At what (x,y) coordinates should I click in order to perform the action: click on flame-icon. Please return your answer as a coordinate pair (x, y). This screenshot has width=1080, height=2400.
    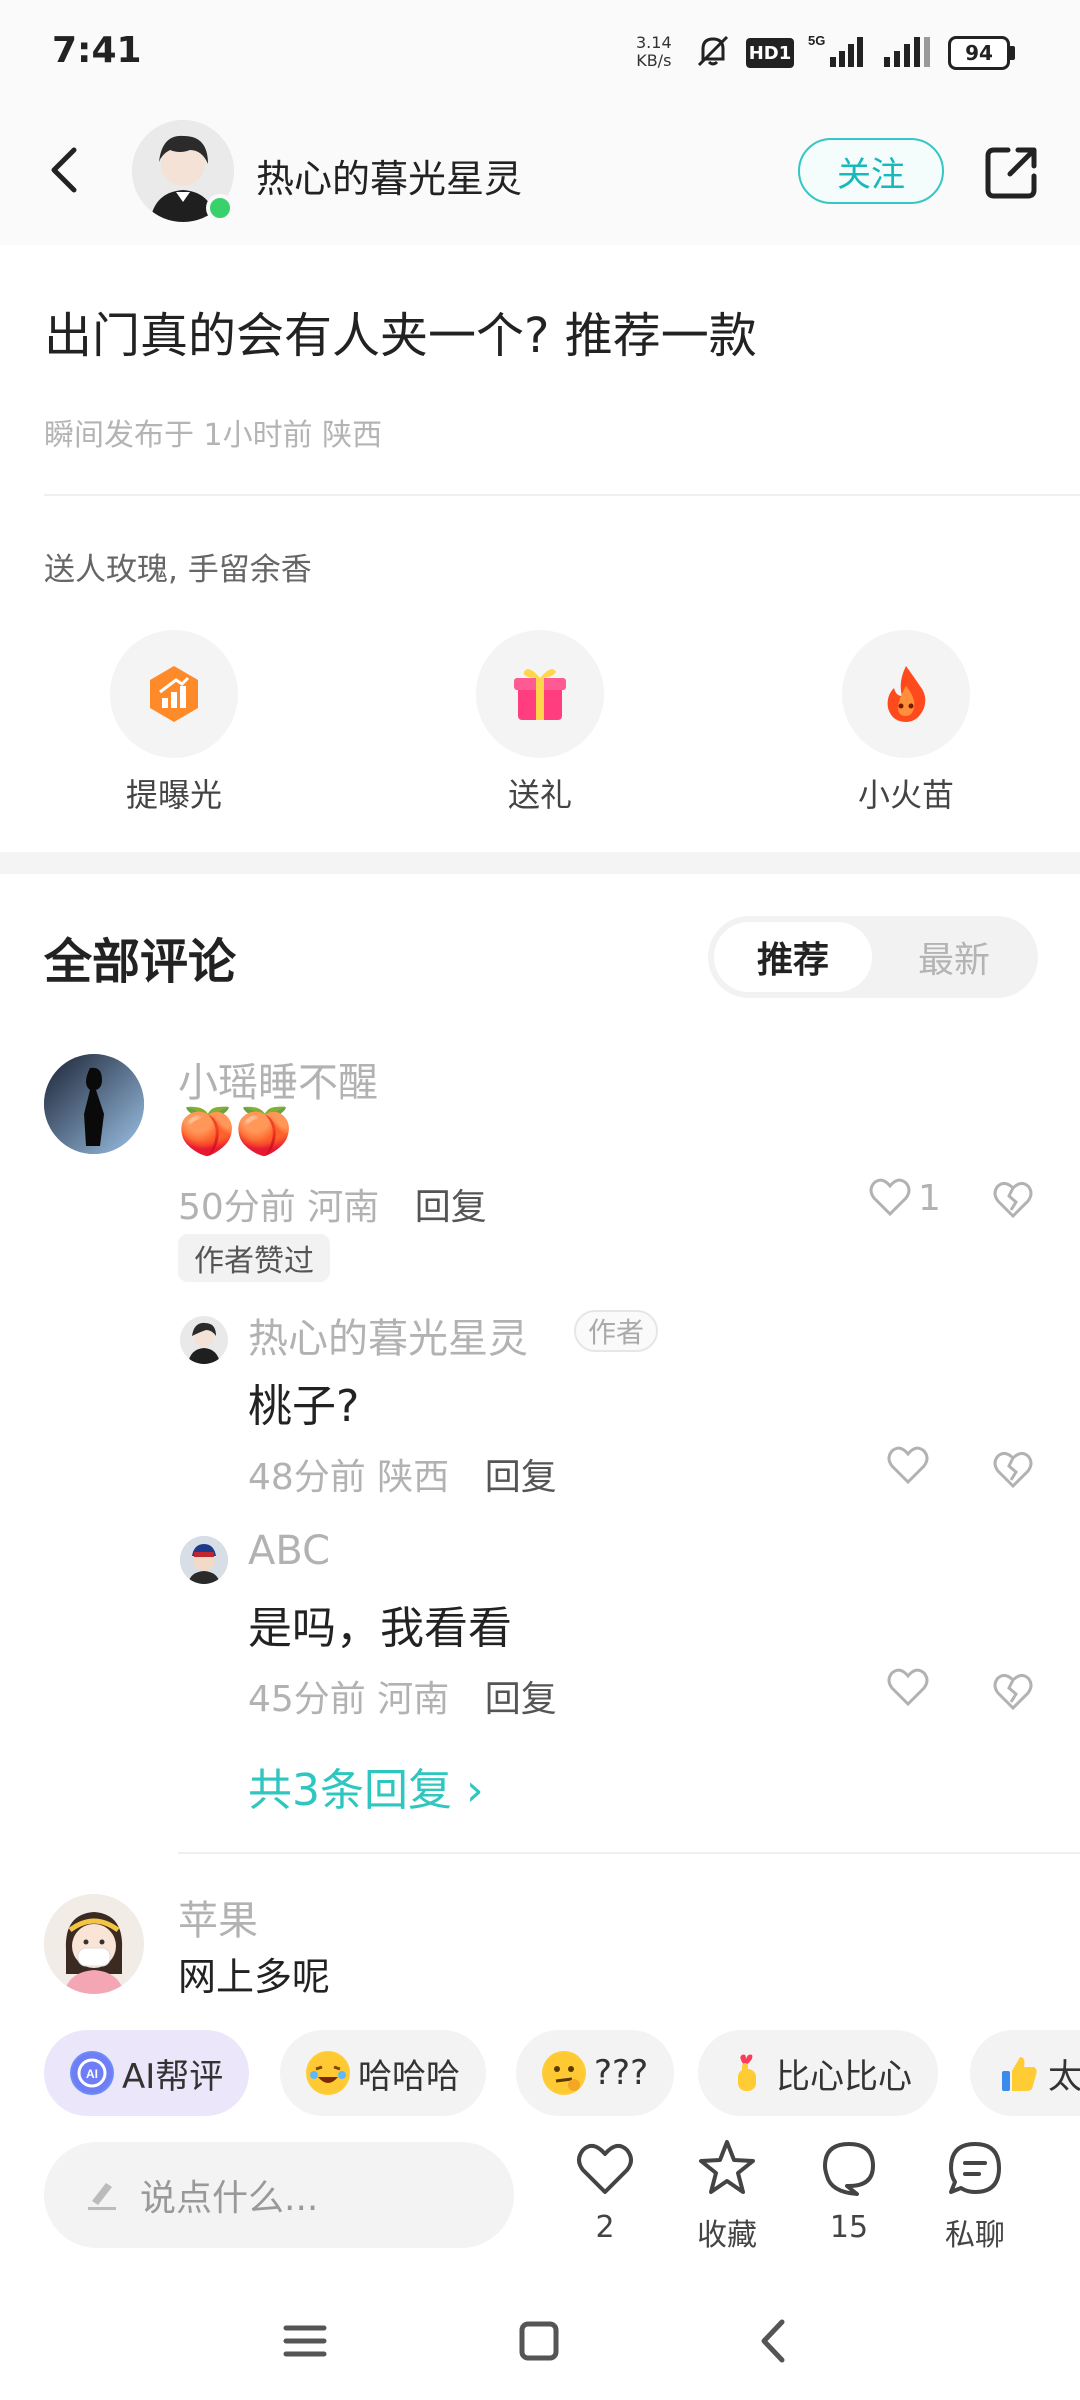
    Looking at the image, I should click on (906, 694).